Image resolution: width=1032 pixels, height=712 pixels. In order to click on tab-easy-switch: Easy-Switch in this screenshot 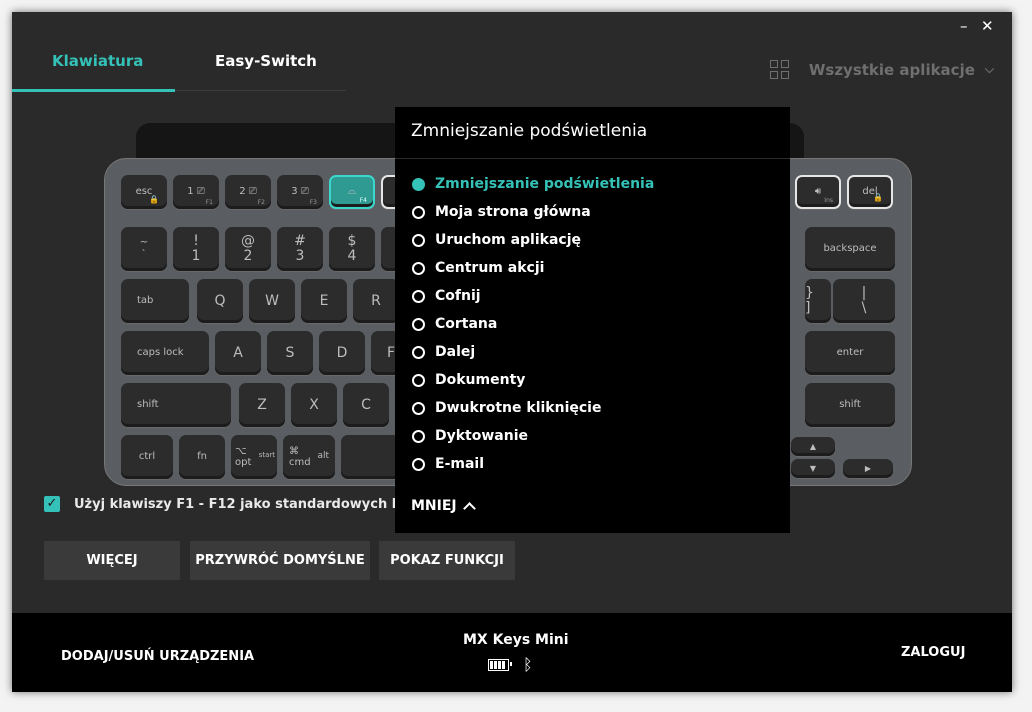, I will do `click(266, 61)`.